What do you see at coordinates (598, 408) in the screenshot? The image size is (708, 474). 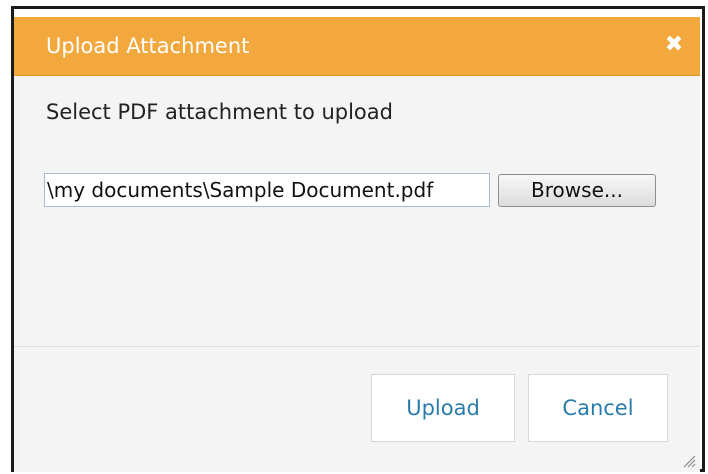 I see `cancel-button: Cancel` at bounding box center [598, 408].